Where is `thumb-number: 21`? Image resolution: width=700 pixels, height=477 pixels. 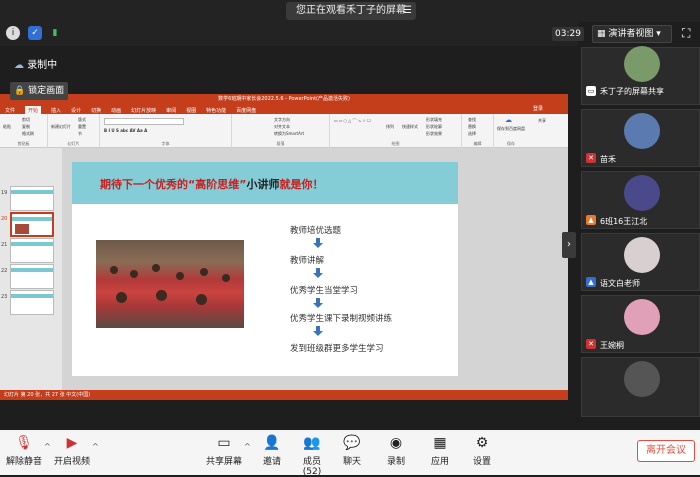 thumb-number: 21 is located at coordinates (4, 245).